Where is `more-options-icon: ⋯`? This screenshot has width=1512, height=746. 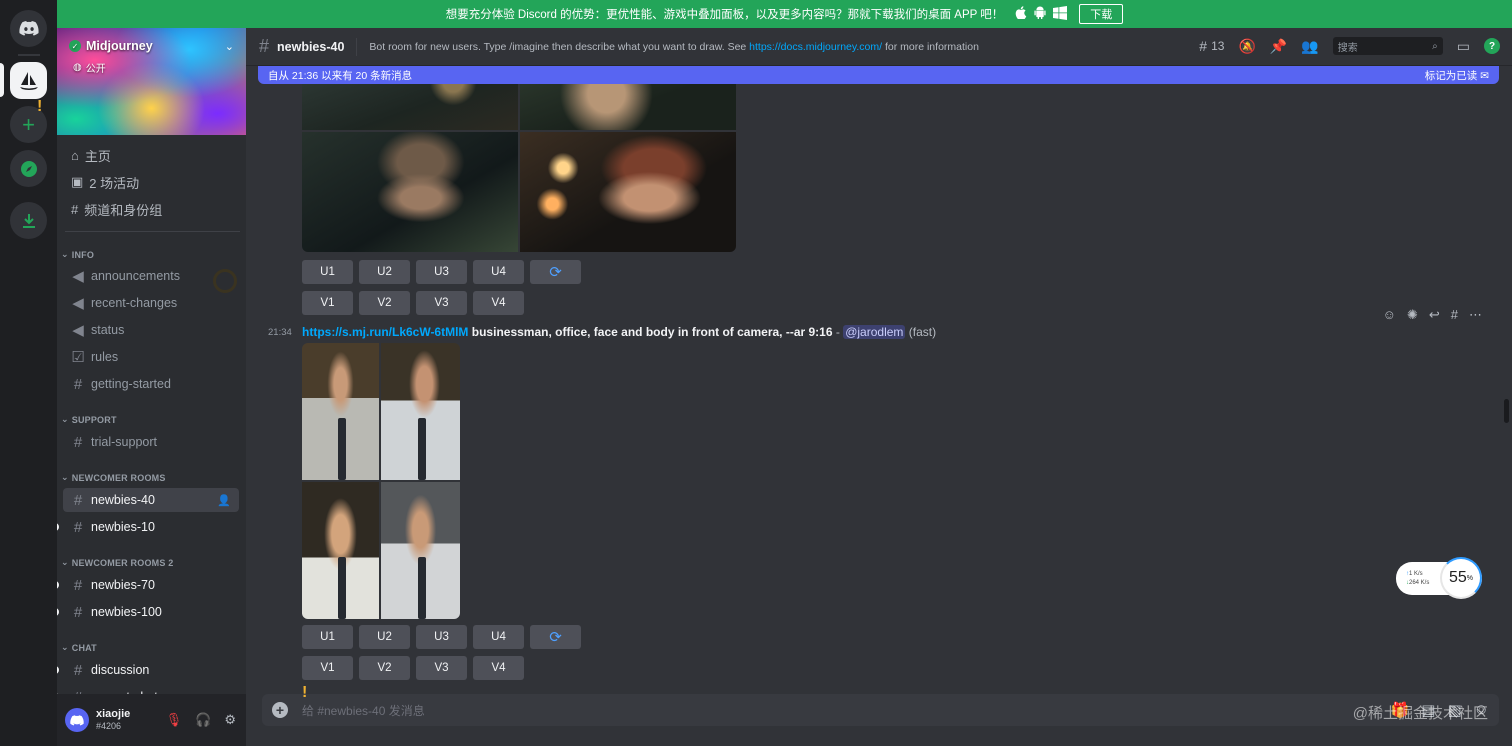
more-options-icon: ⋯ is located at coordinates (1475, 315).